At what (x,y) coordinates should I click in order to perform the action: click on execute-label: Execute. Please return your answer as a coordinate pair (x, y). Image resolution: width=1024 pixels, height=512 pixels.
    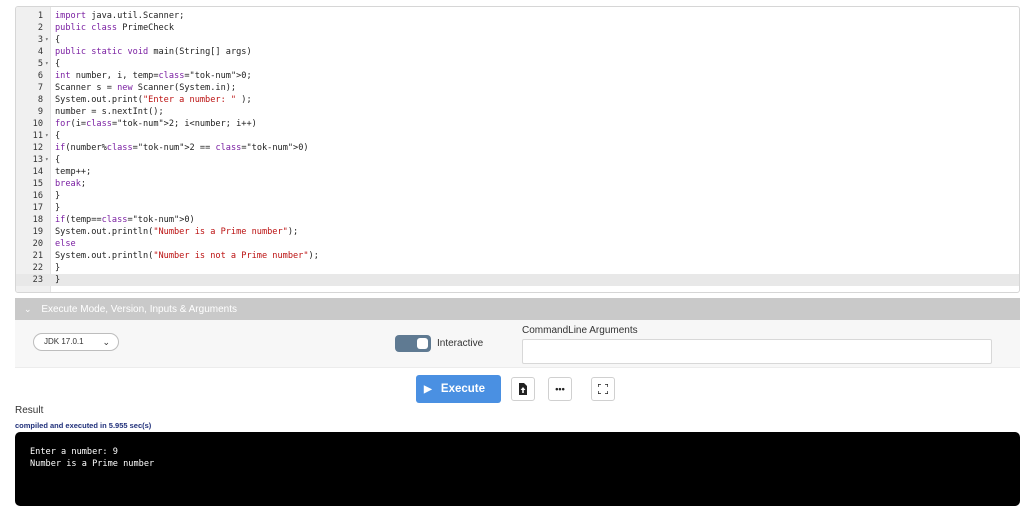
    Looking at the image, I should click on (463, 389).